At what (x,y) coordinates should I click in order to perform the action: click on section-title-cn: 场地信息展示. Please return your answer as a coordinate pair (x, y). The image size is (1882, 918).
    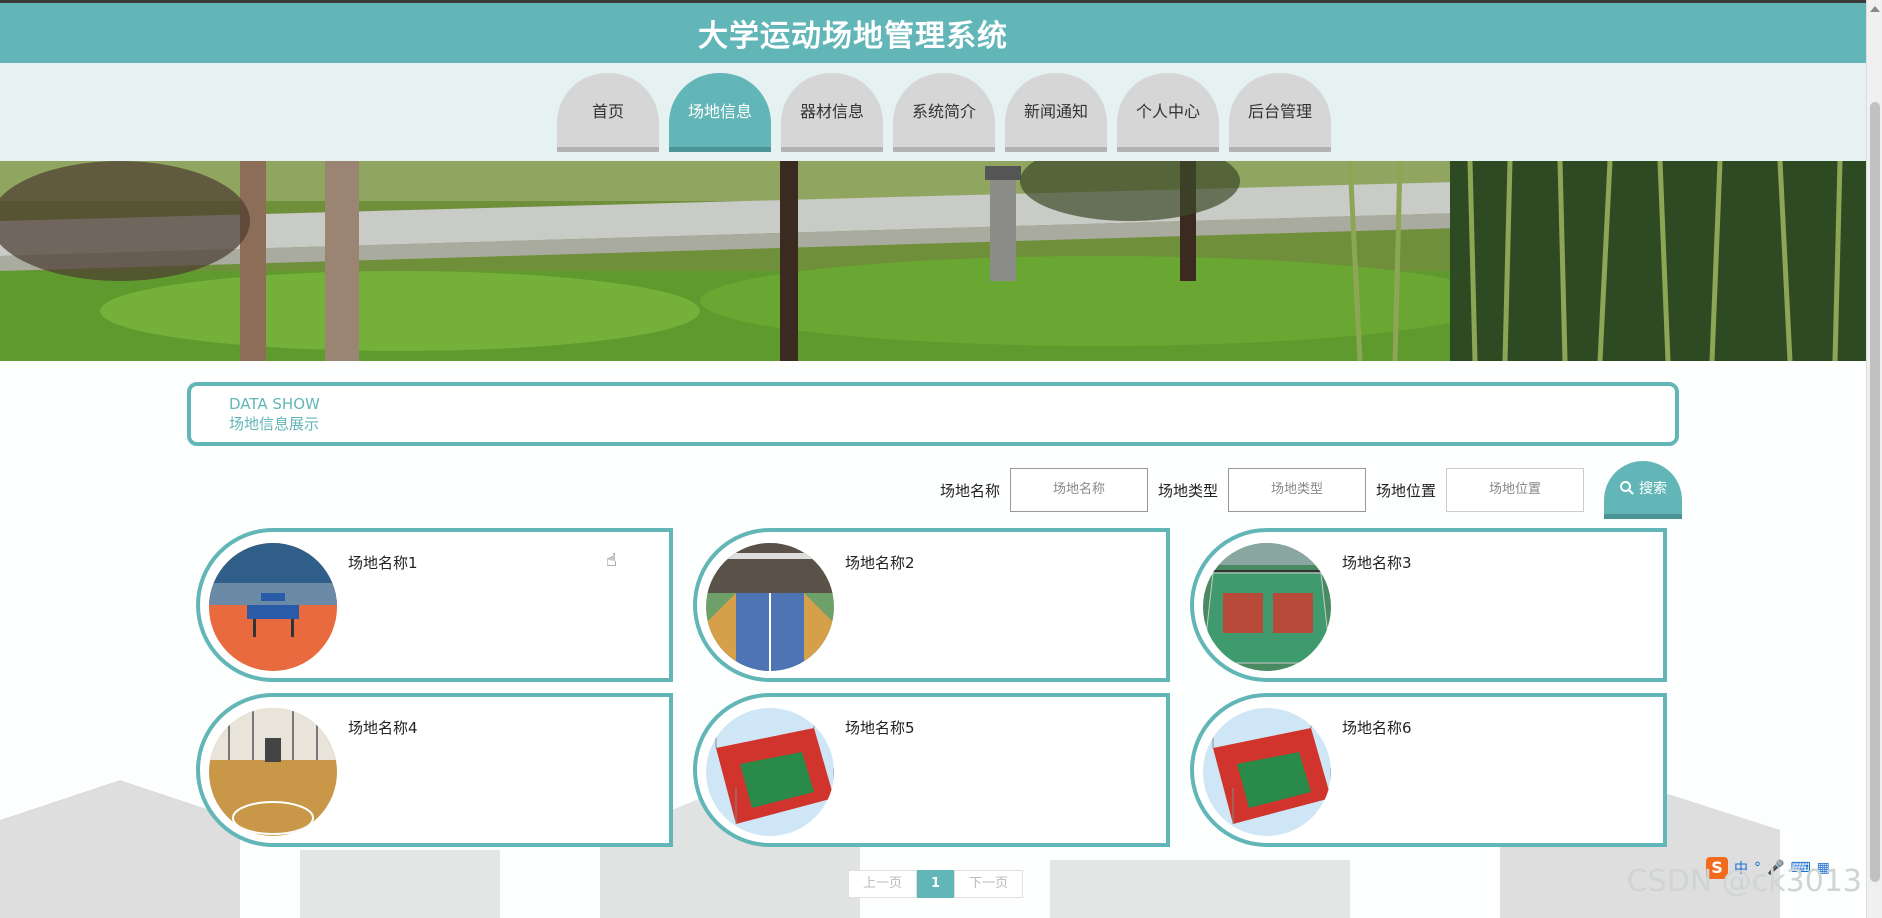
    Looking at the image, I should click on (274, 424).